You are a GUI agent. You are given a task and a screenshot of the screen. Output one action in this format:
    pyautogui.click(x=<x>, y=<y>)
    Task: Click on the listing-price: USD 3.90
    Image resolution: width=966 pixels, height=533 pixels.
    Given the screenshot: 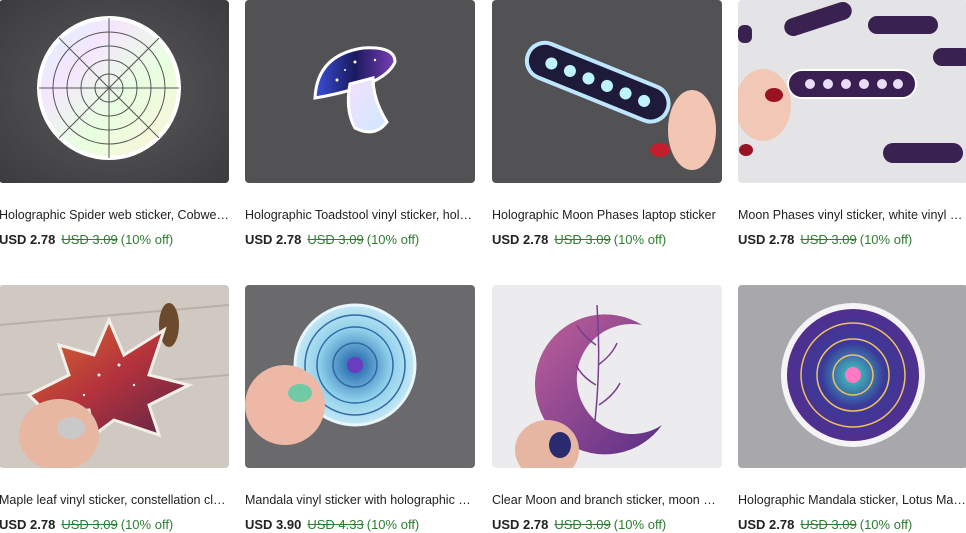 What is the action you would take?
    pyautogui.click(x=273, y=524)
    